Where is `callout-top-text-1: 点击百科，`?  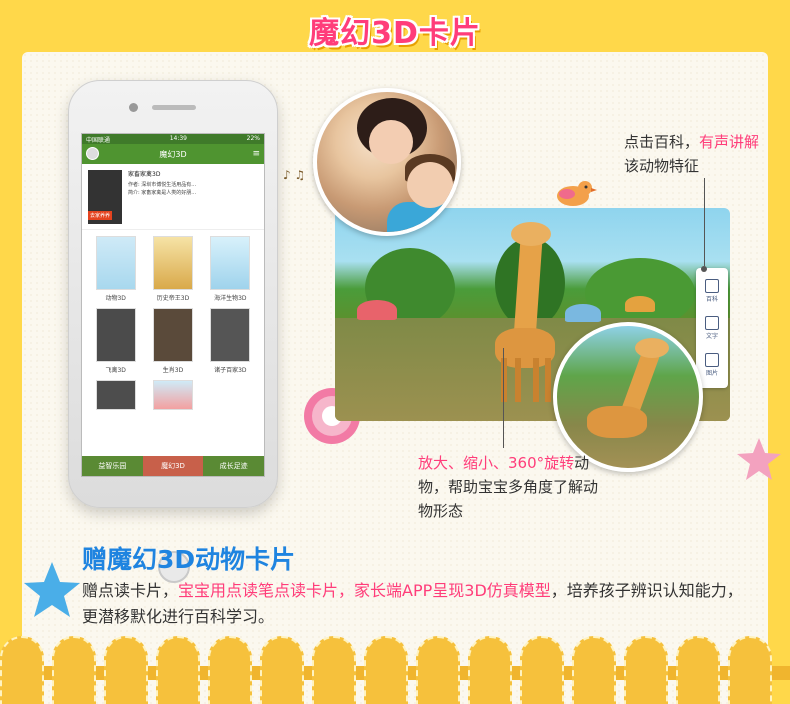 callout-top-text-1: 点击百科， is located at coordinates (662, 142).